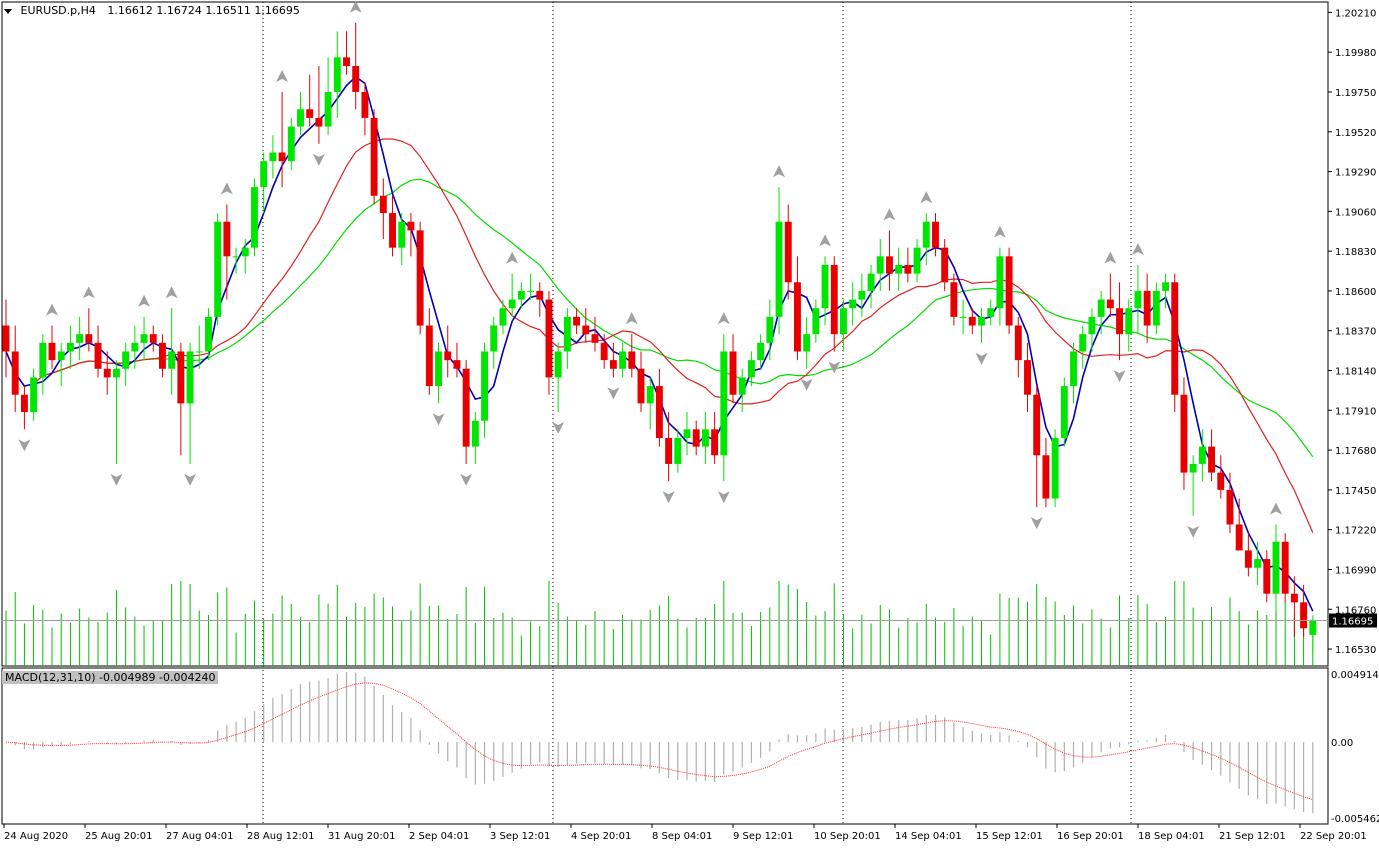 The image size is (1379, 851). What do you see at coordinates (8, 11) in the screenshot?
I see `dropdown-triangle-icon` at bounding box center [8, 11].